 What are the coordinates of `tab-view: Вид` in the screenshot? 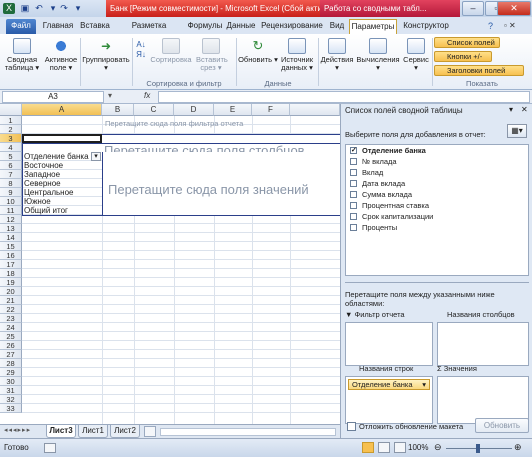 It's located at (337, 26).